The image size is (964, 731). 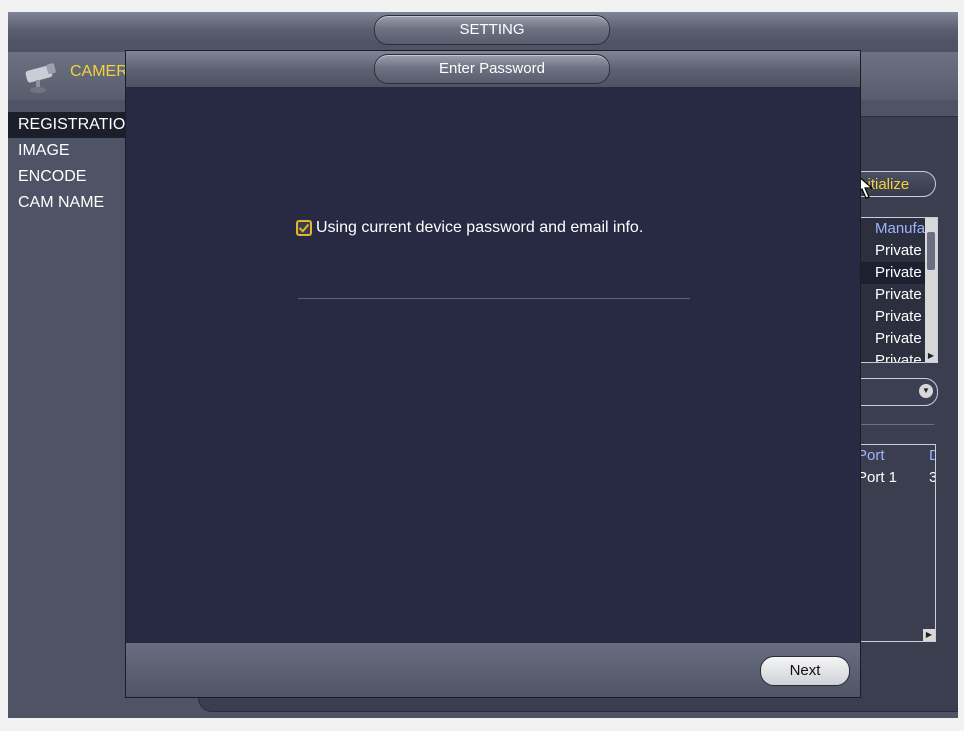 What do you see at coordinates (493, 670) in the screenshot?
I see `dialog-footer: Next` at bounding box center [493, 670].